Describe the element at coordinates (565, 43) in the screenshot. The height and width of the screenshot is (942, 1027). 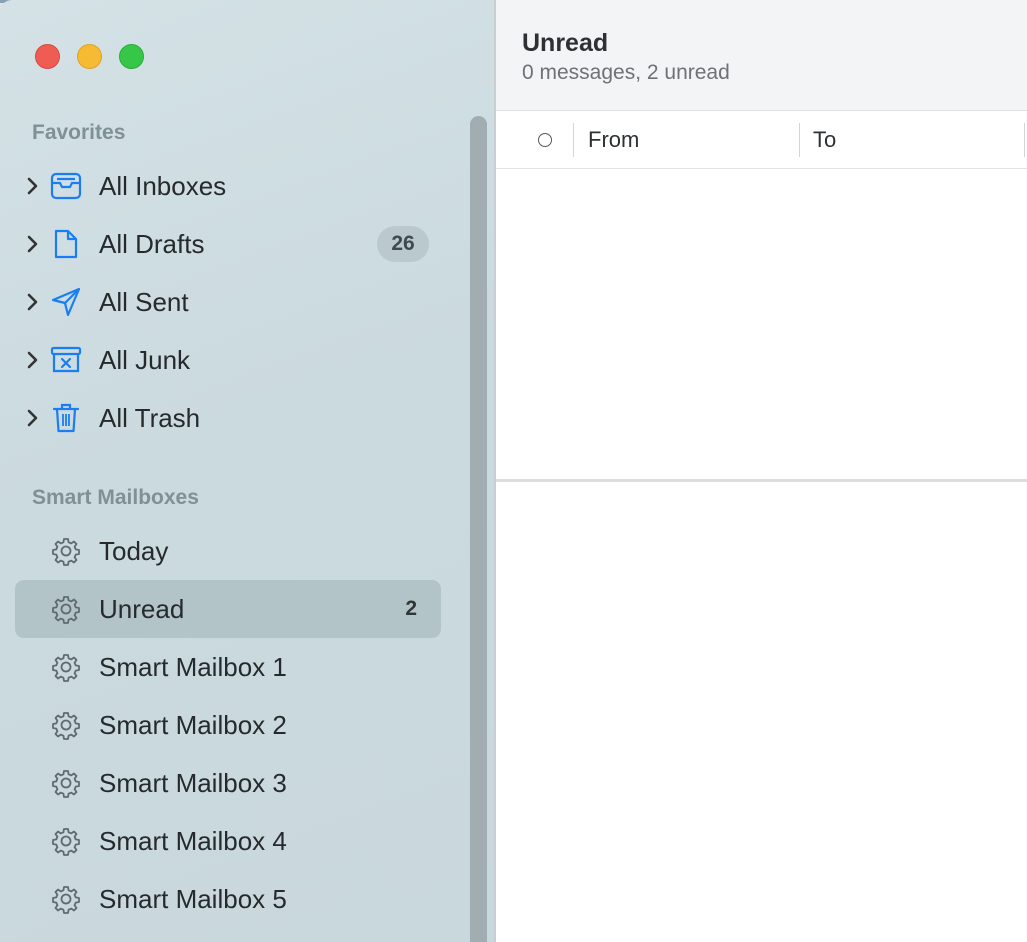
I see `mailbox-title: Unread` at that location.